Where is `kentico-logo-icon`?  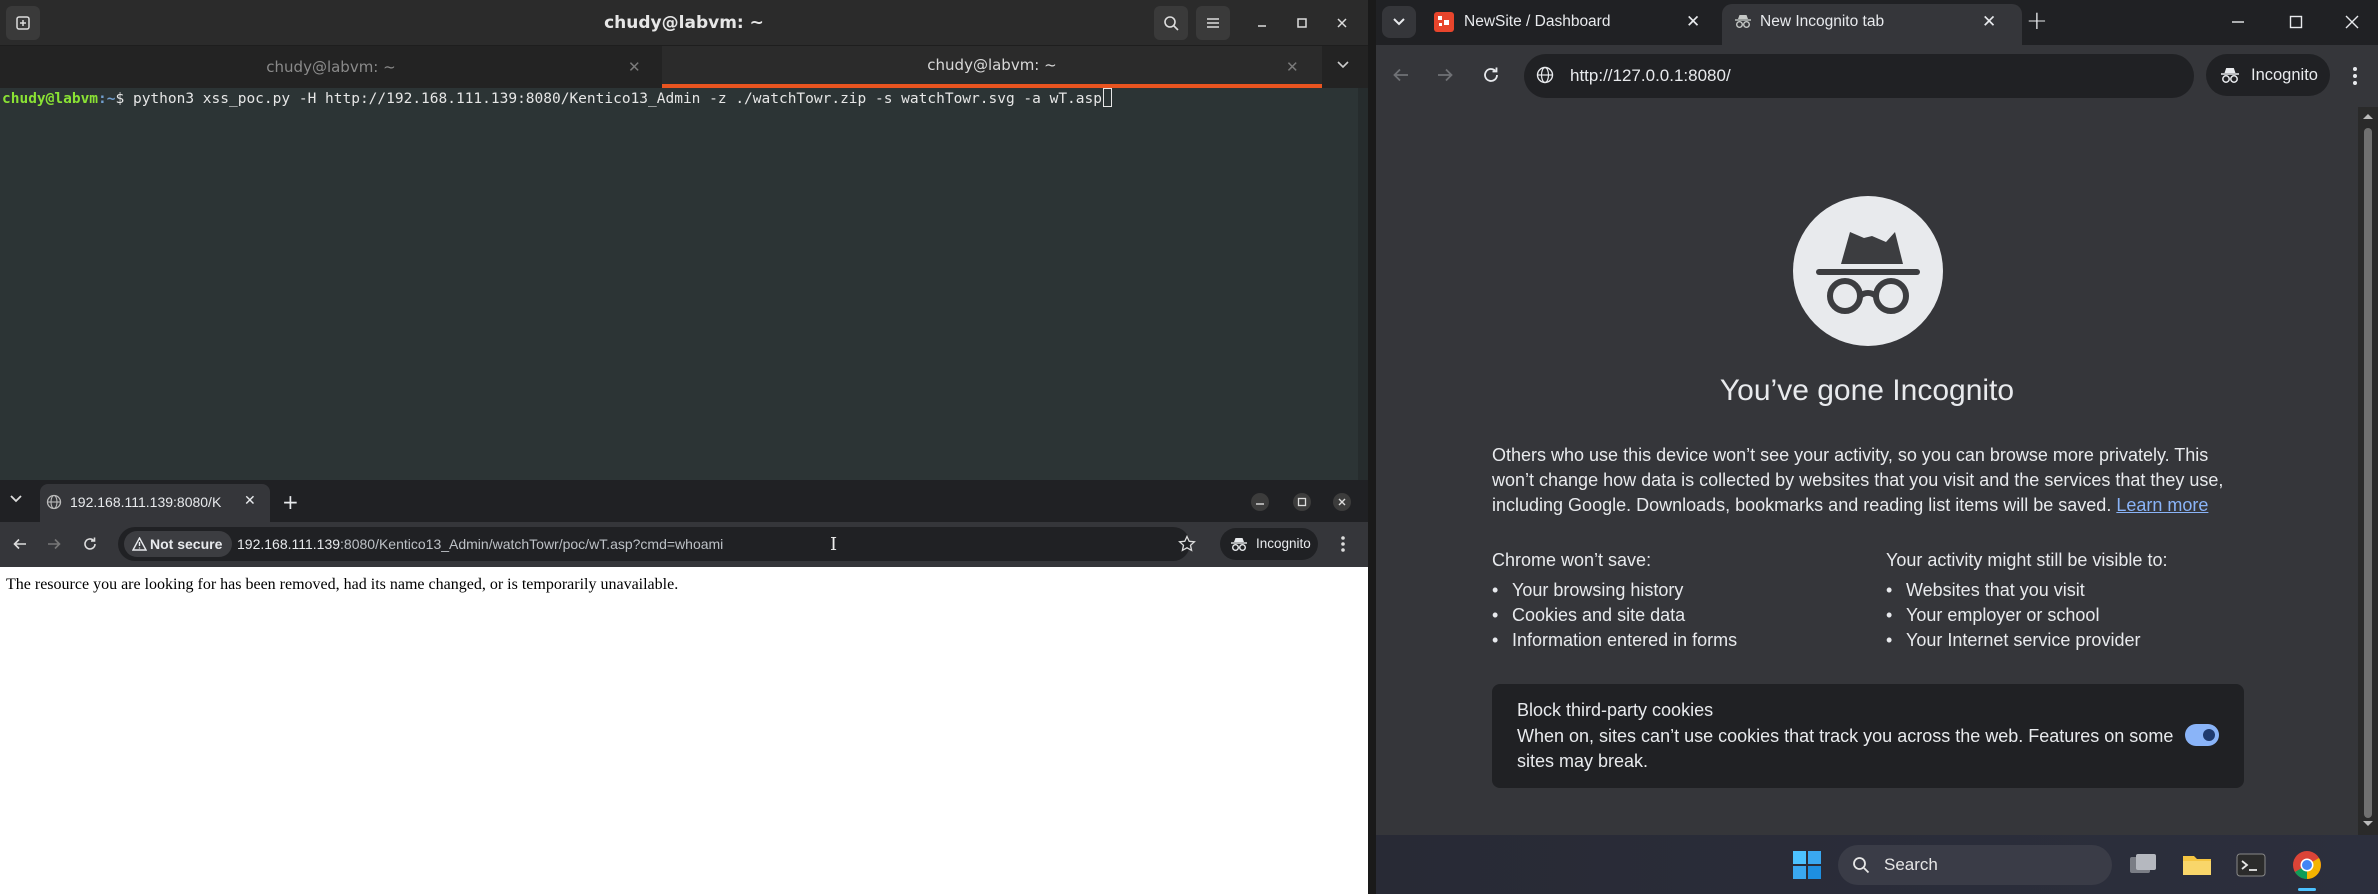
kentico-logo-icon is located at coordinates (1444, 22).